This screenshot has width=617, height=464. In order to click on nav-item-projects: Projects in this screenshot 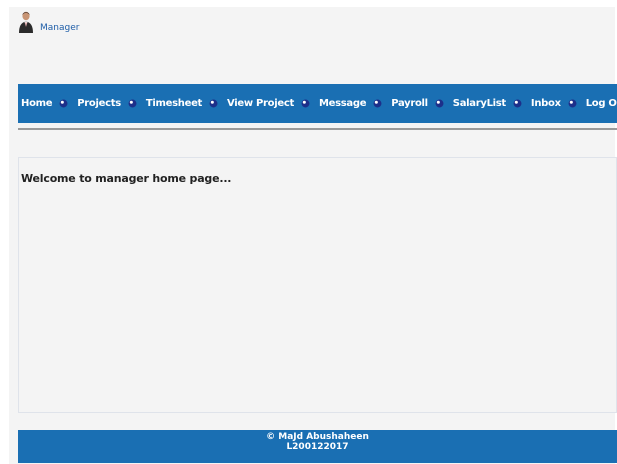, I will do `click(111, 103)`.